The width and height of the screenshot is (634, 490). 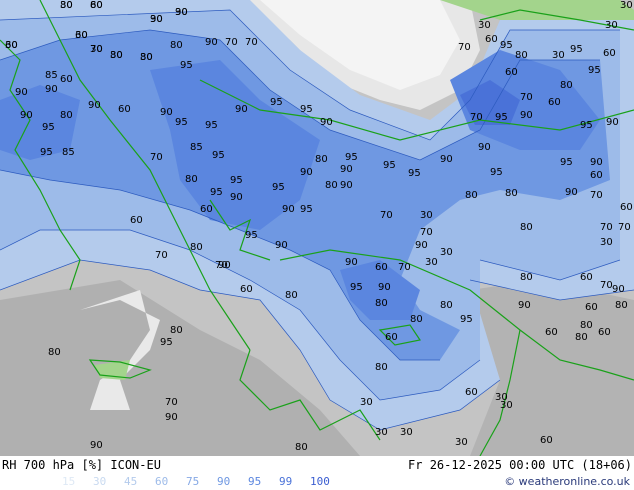 I want to click on color-legend: 15 30 45 60 75 90 95 99 100, so click(x=201, y=481).